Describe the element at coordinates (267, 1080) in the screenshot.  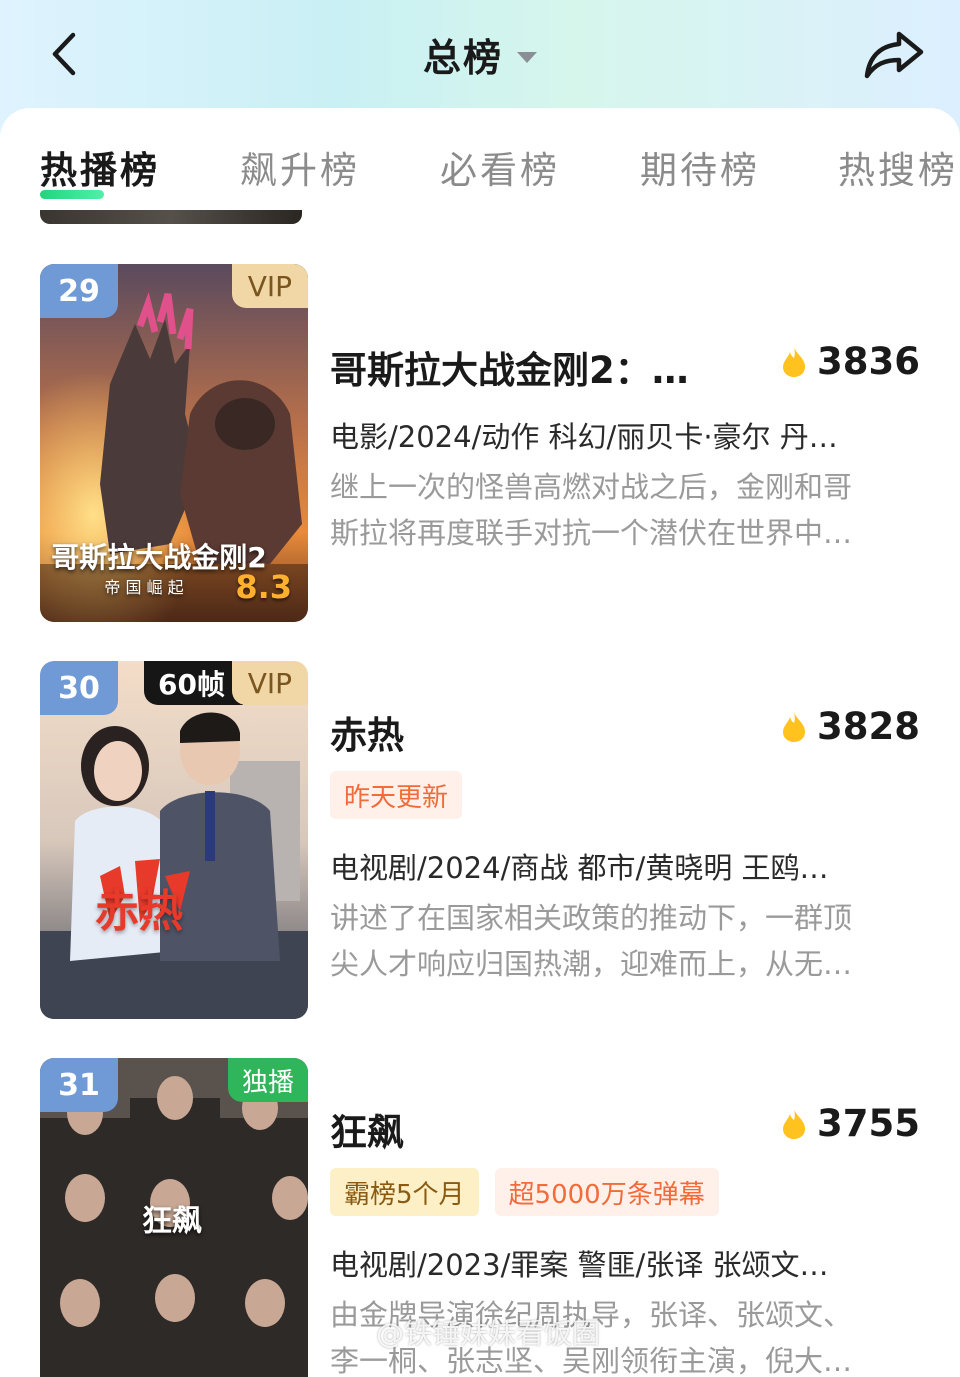
I see `exclusive-badge: 独播` at that location.